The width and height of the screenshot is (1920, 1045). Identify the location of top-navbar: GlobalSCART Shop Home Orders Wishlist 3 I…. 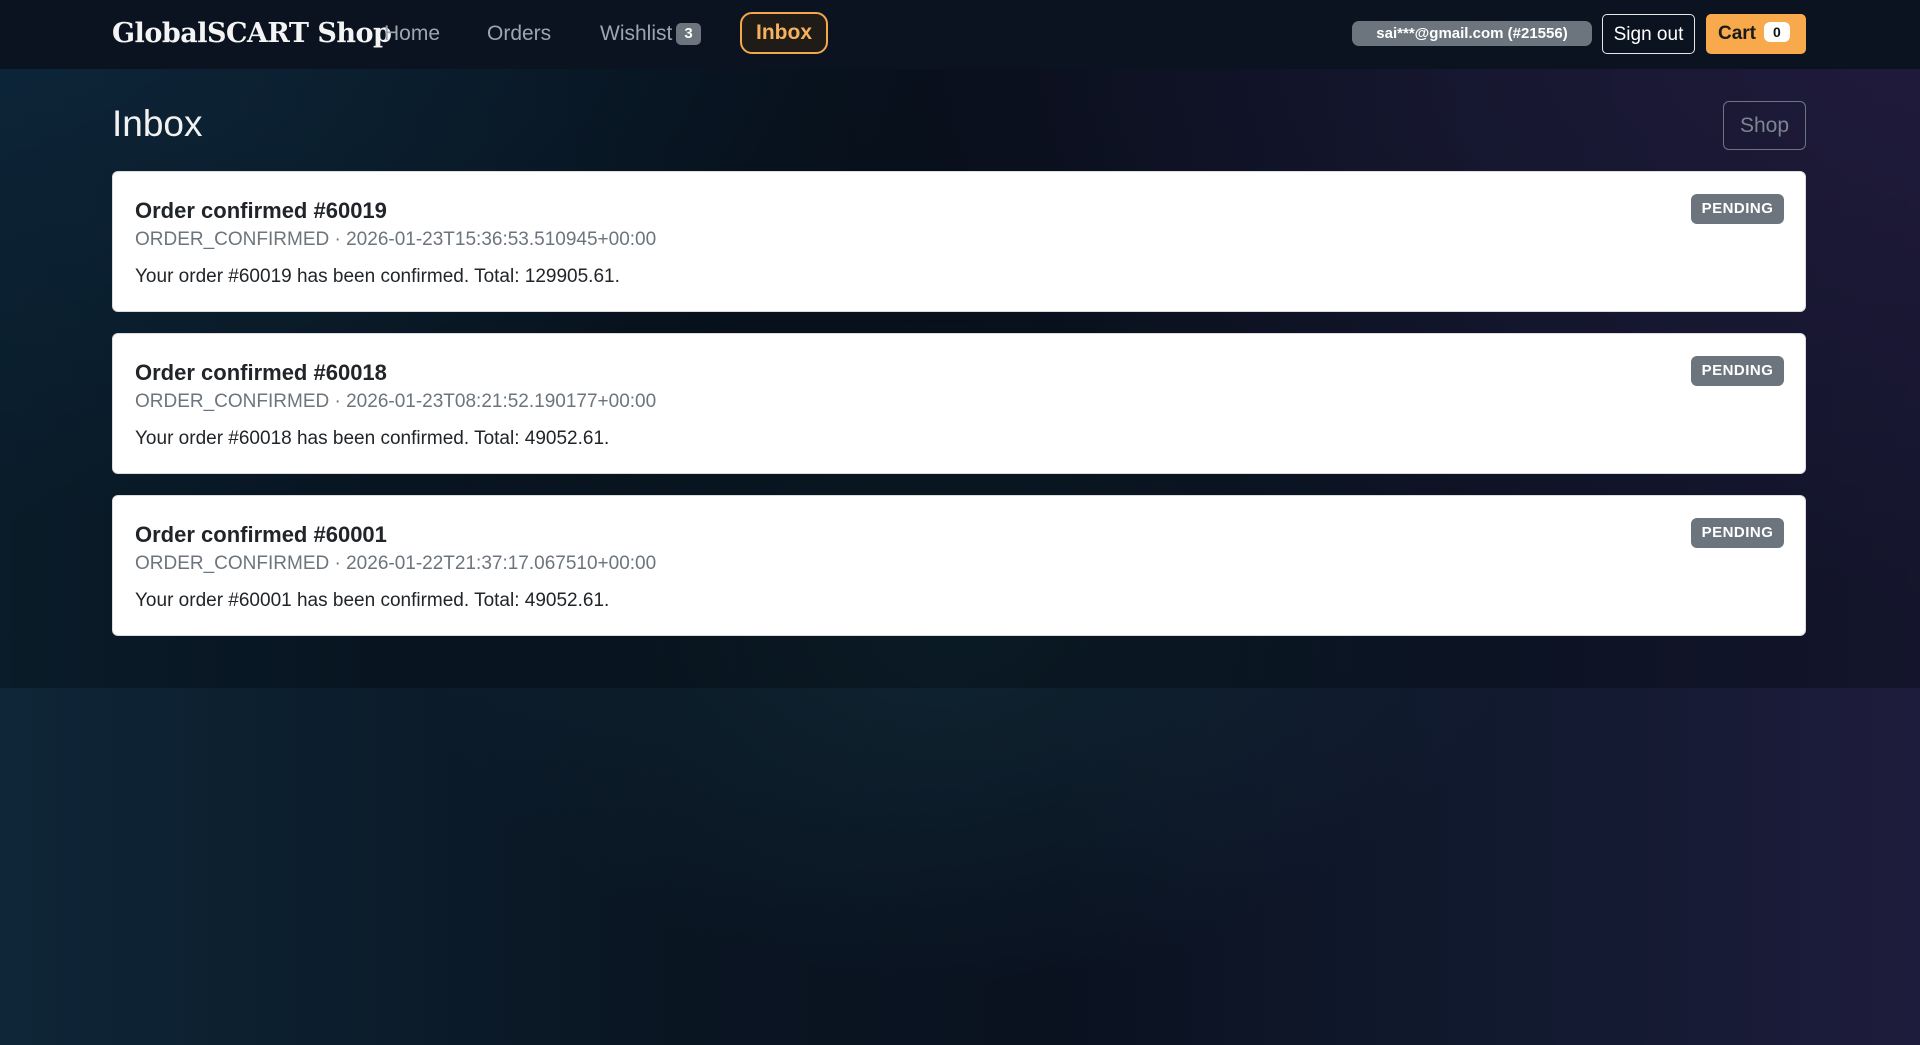
(960, 34).